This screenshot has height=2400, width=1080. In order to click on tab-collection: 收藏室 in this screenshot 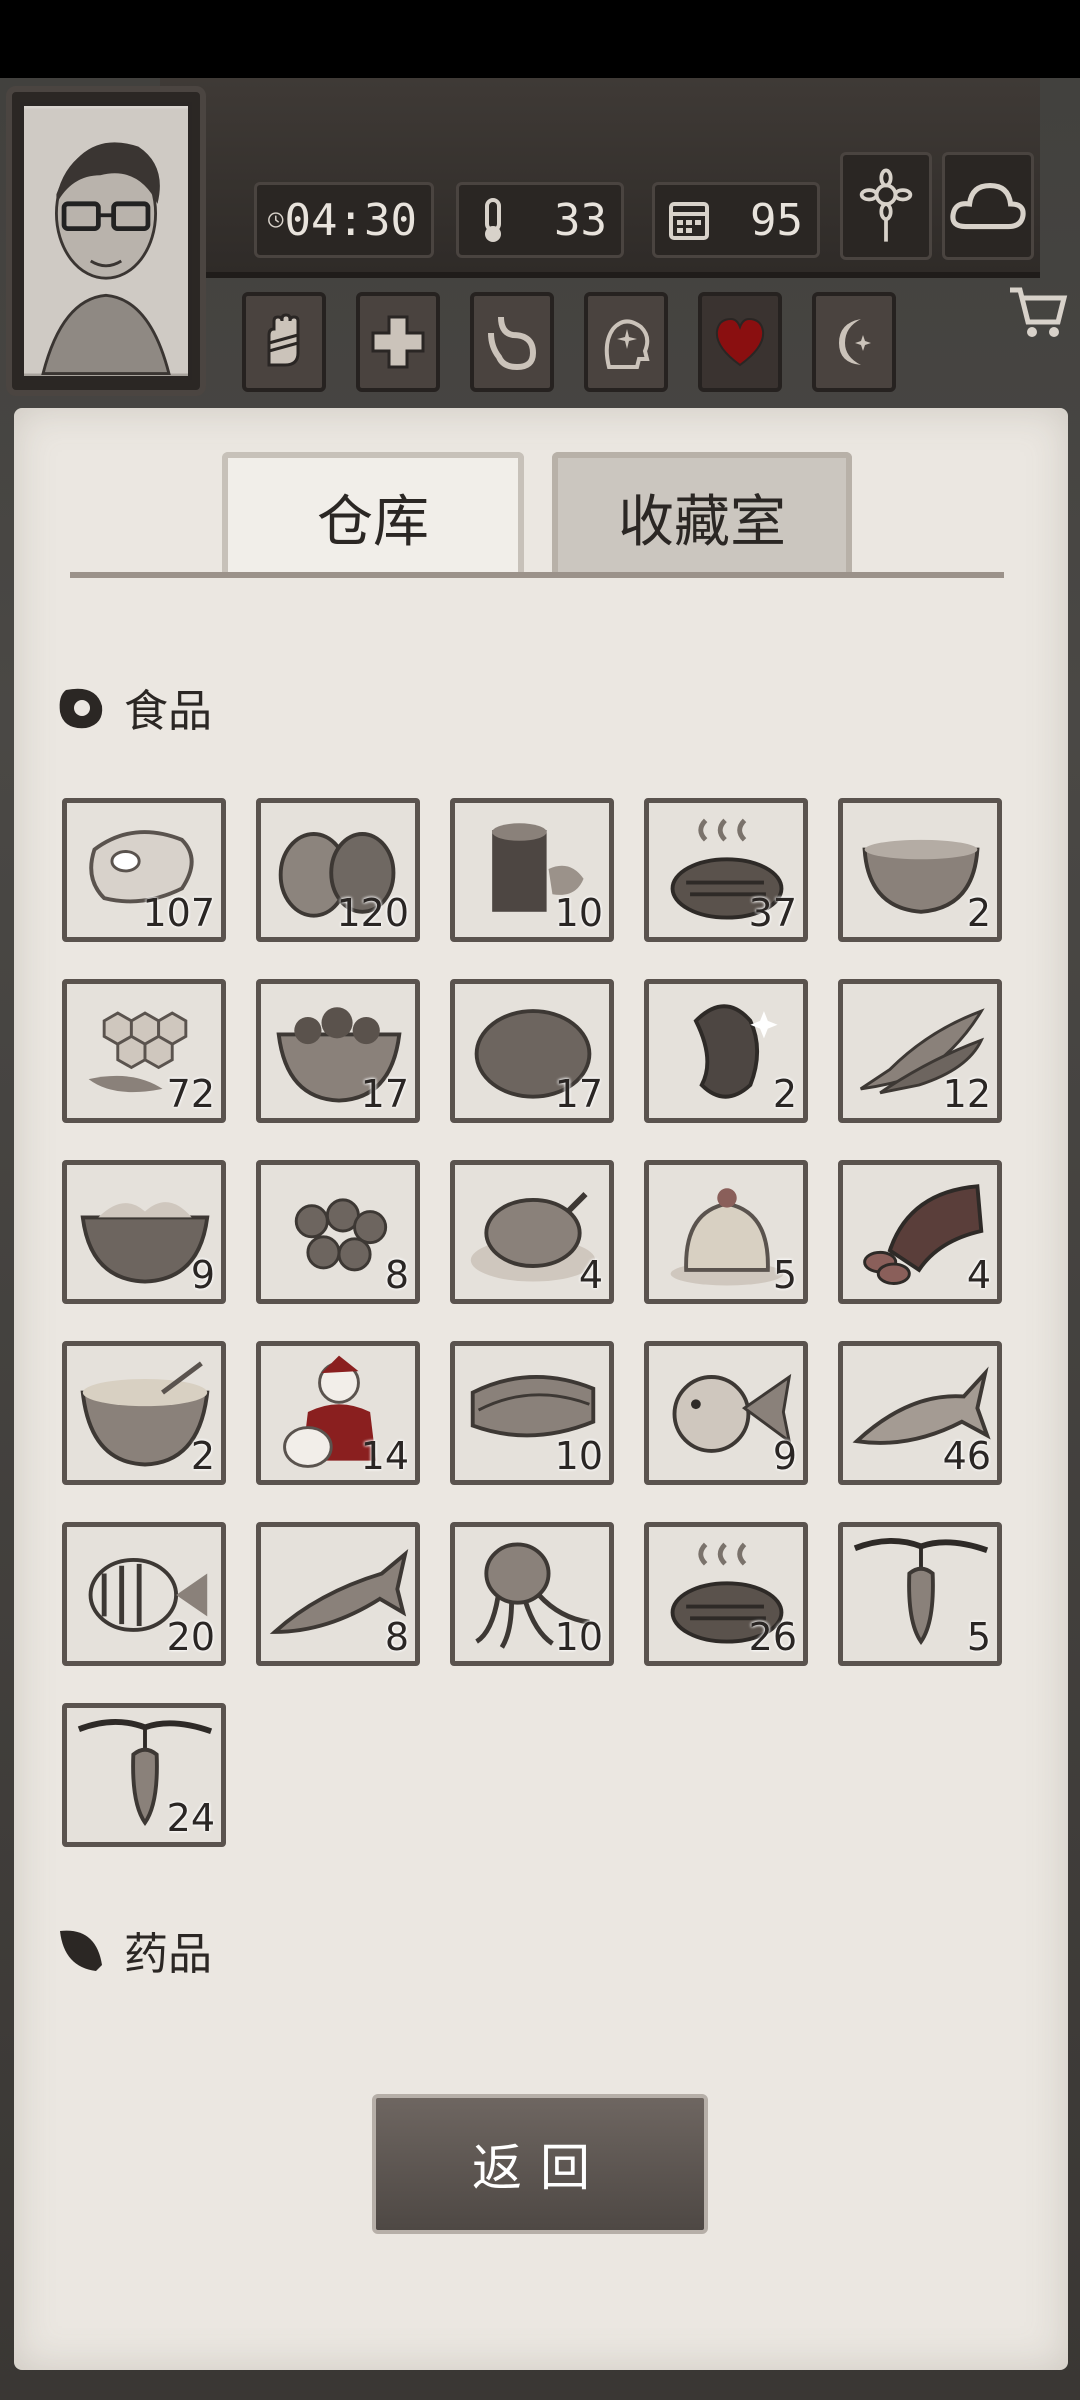, I will do `click(702, 514)`.